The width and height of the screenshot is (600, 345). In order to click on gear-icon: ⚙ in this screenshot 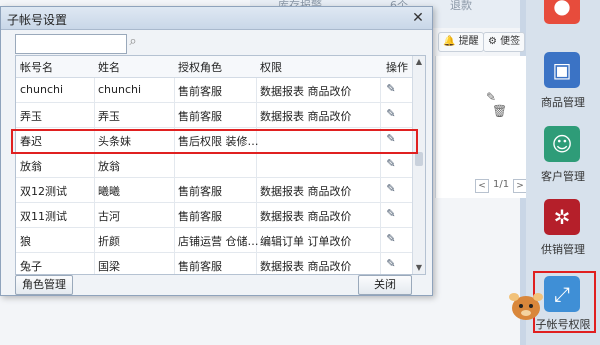, I will do `click(492, 41)`.